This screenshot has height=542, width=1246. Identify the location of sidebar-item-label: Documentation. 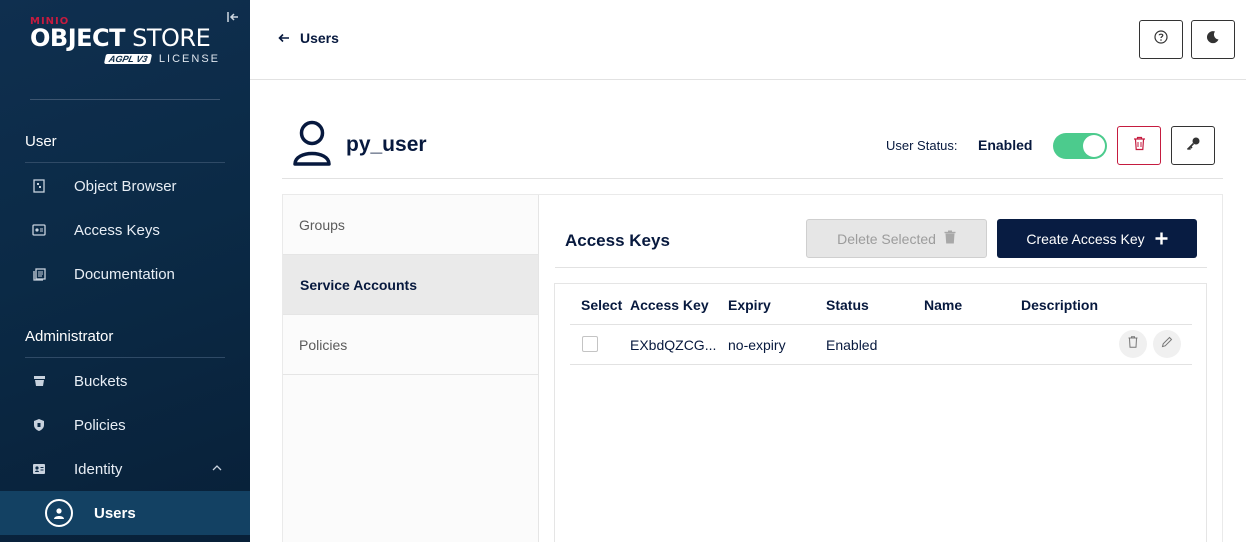
(124, 274).